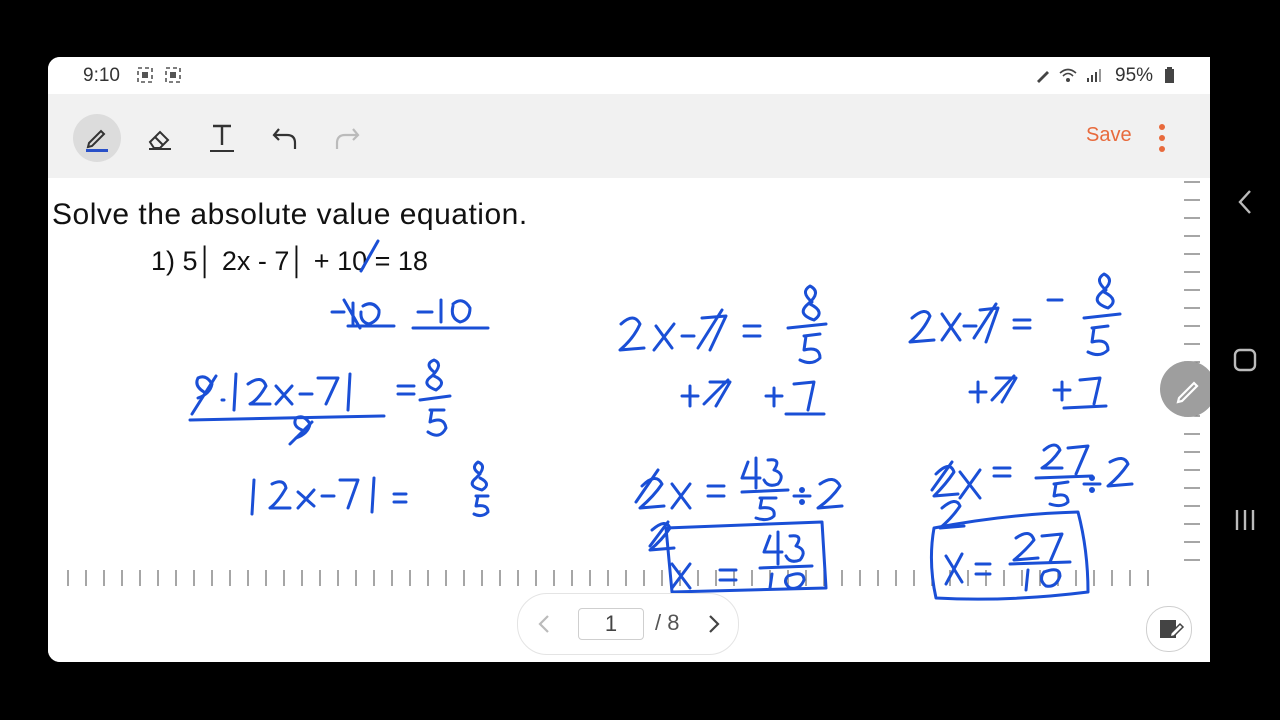  I want to click on battery-icon, so click(1169, 75).